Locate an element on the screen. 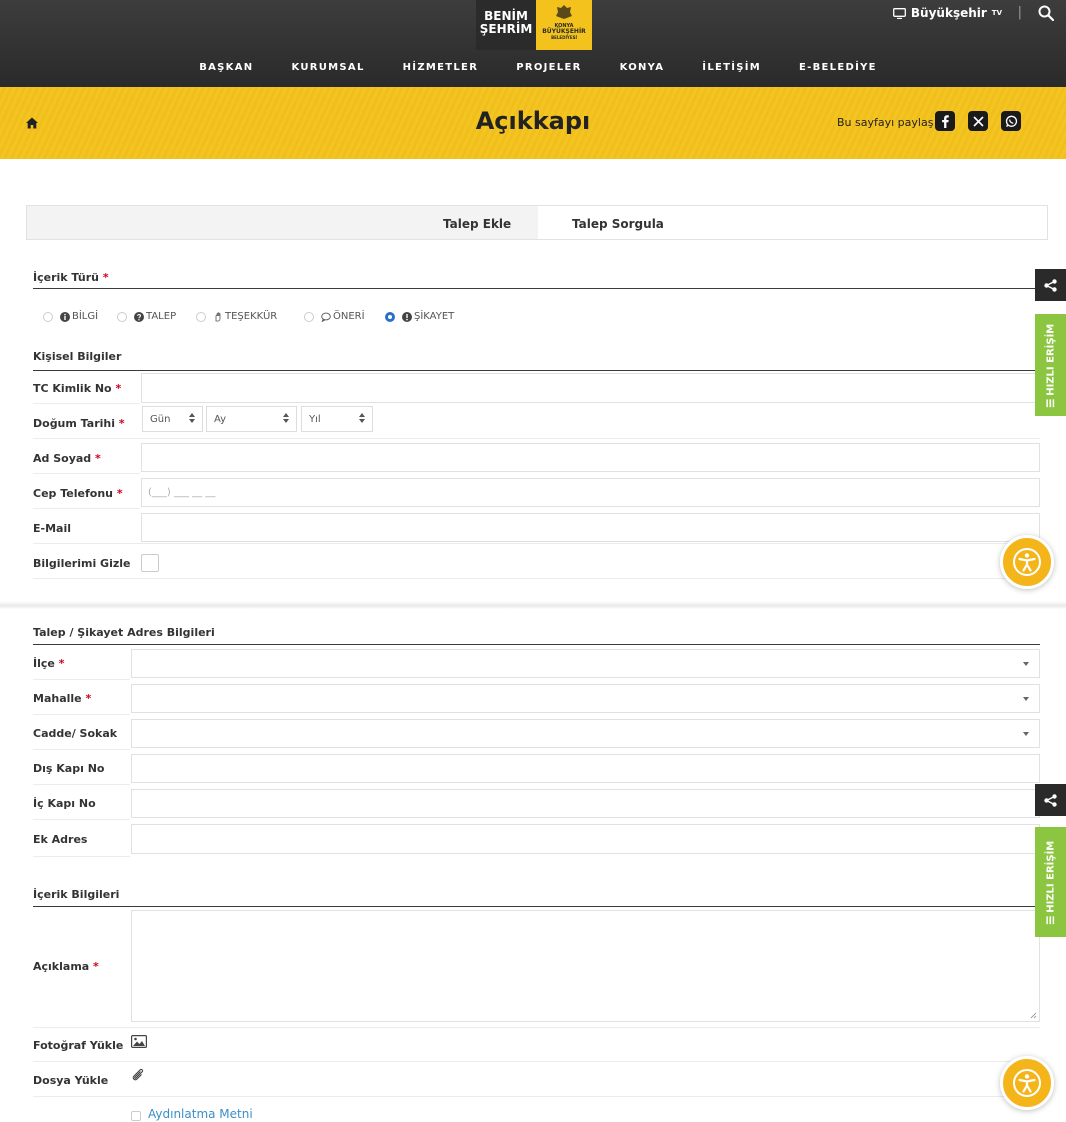 This screenshot has height=1122, width=1066. resize-handle-icon is located at coordinates (1033, 1015).